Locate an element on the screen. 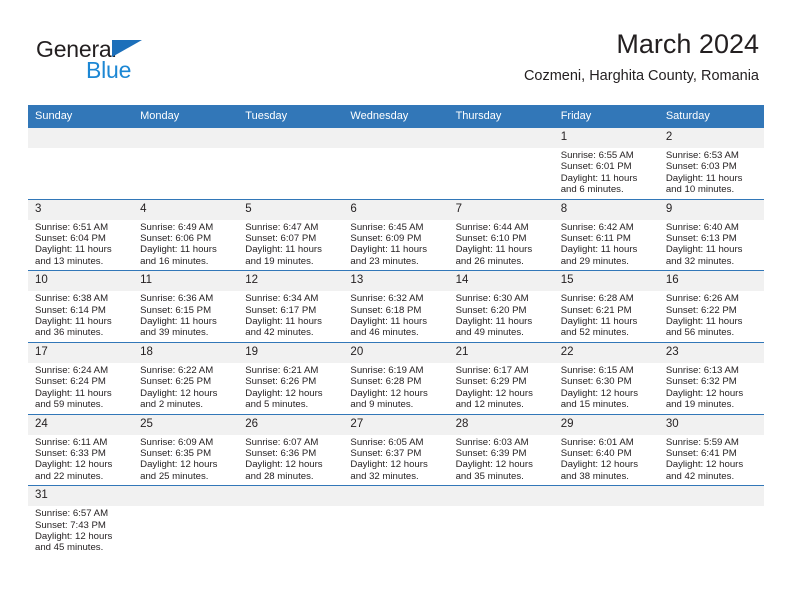 This screenshot has height=612, width=792. day-number: 9 is located at coordinates (711, 209).